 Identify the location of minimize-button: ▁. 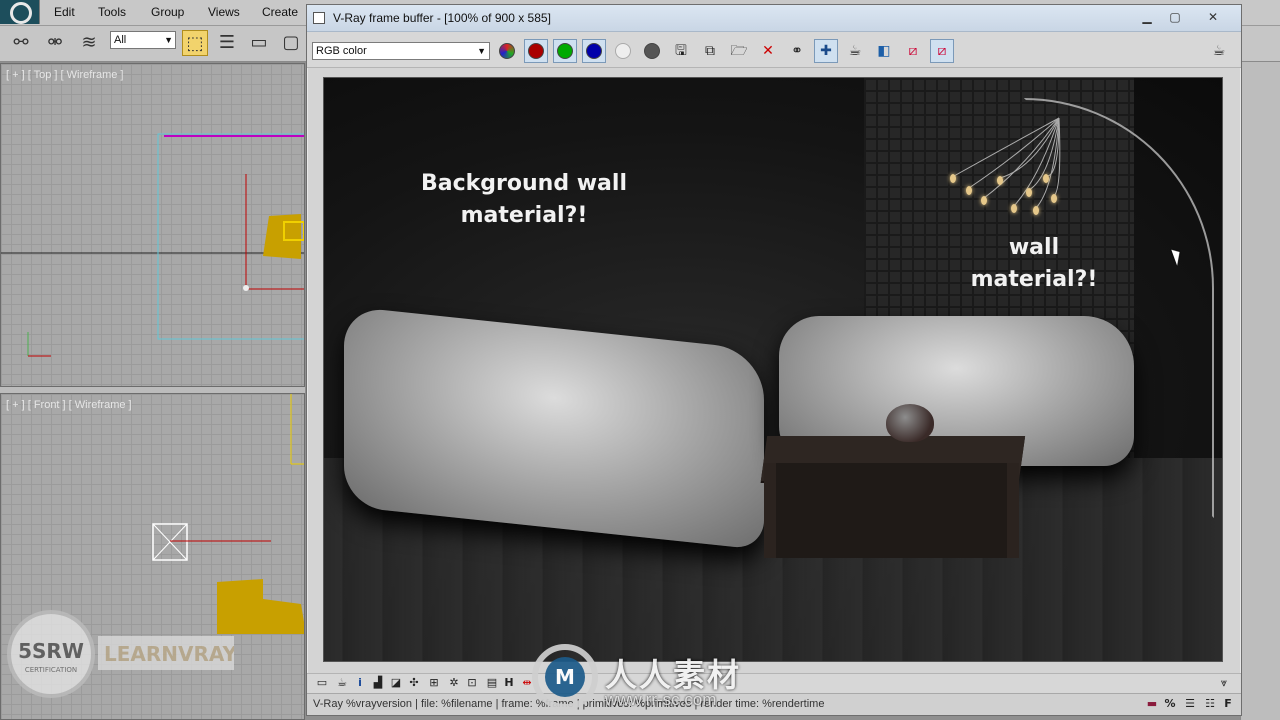
(1147, 18).